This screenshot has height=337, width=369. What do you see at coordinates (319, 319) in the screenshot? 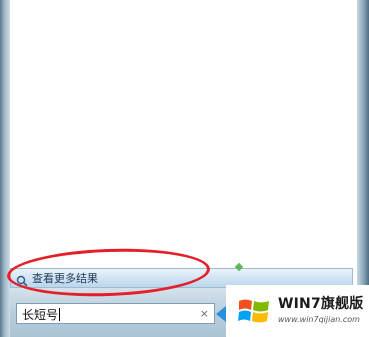
I see `watermark-url: www.win7qijian.com` at bounding box center [319, 319].